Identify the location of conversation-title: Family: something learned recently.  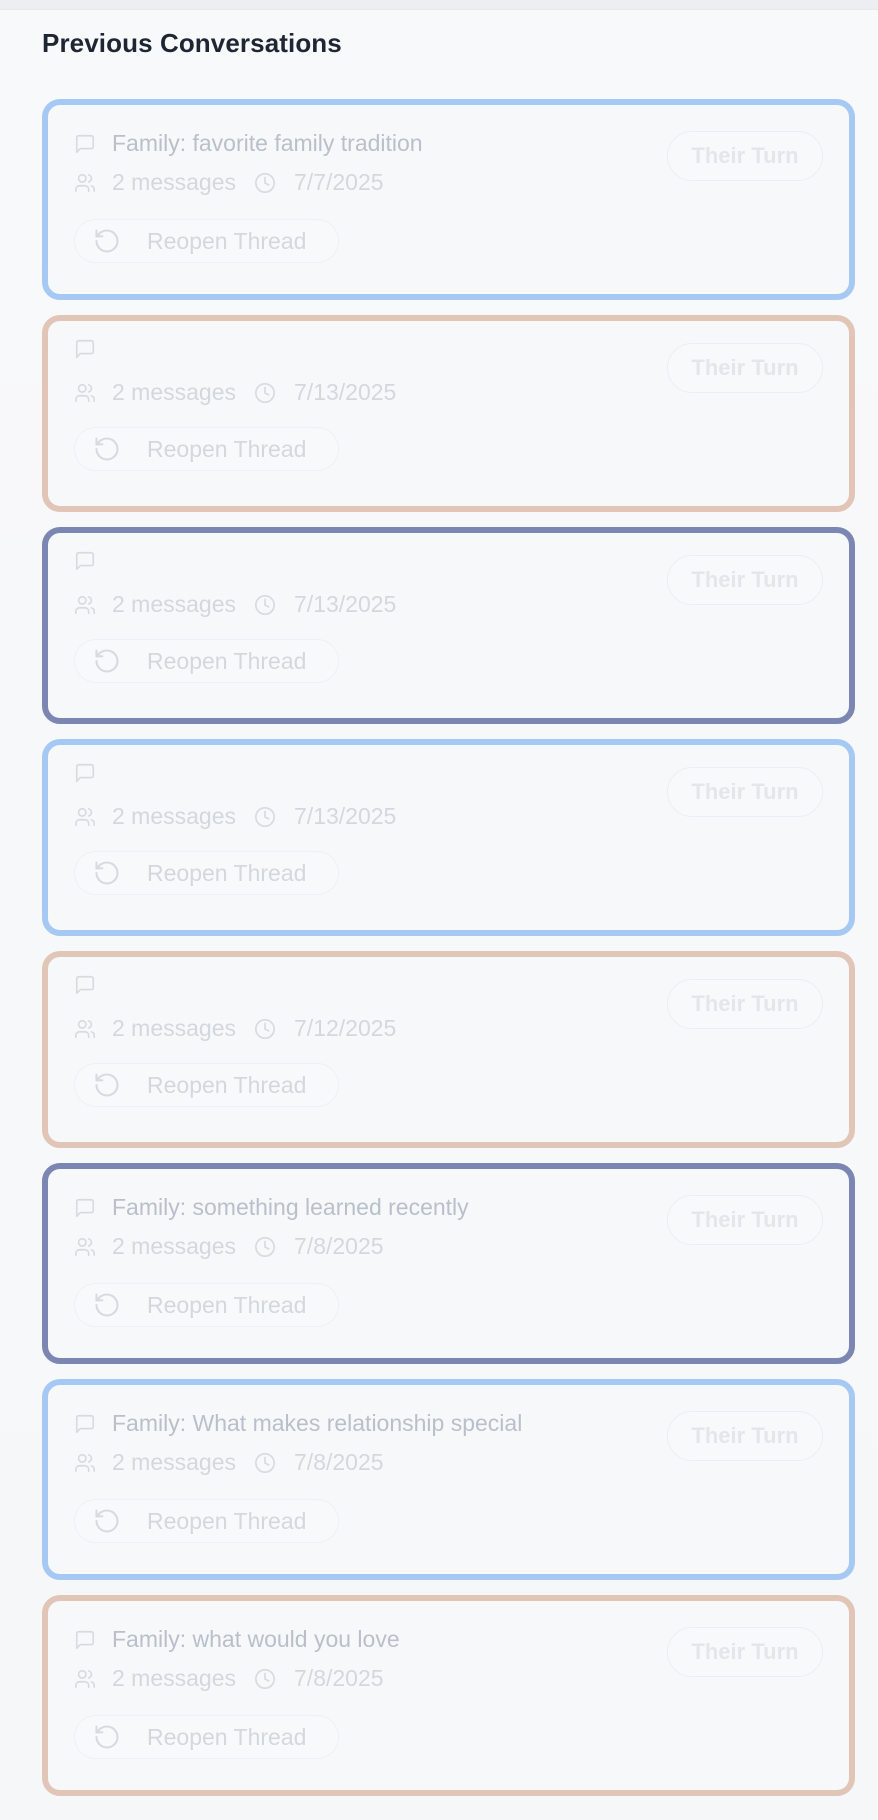
(290, 1207).